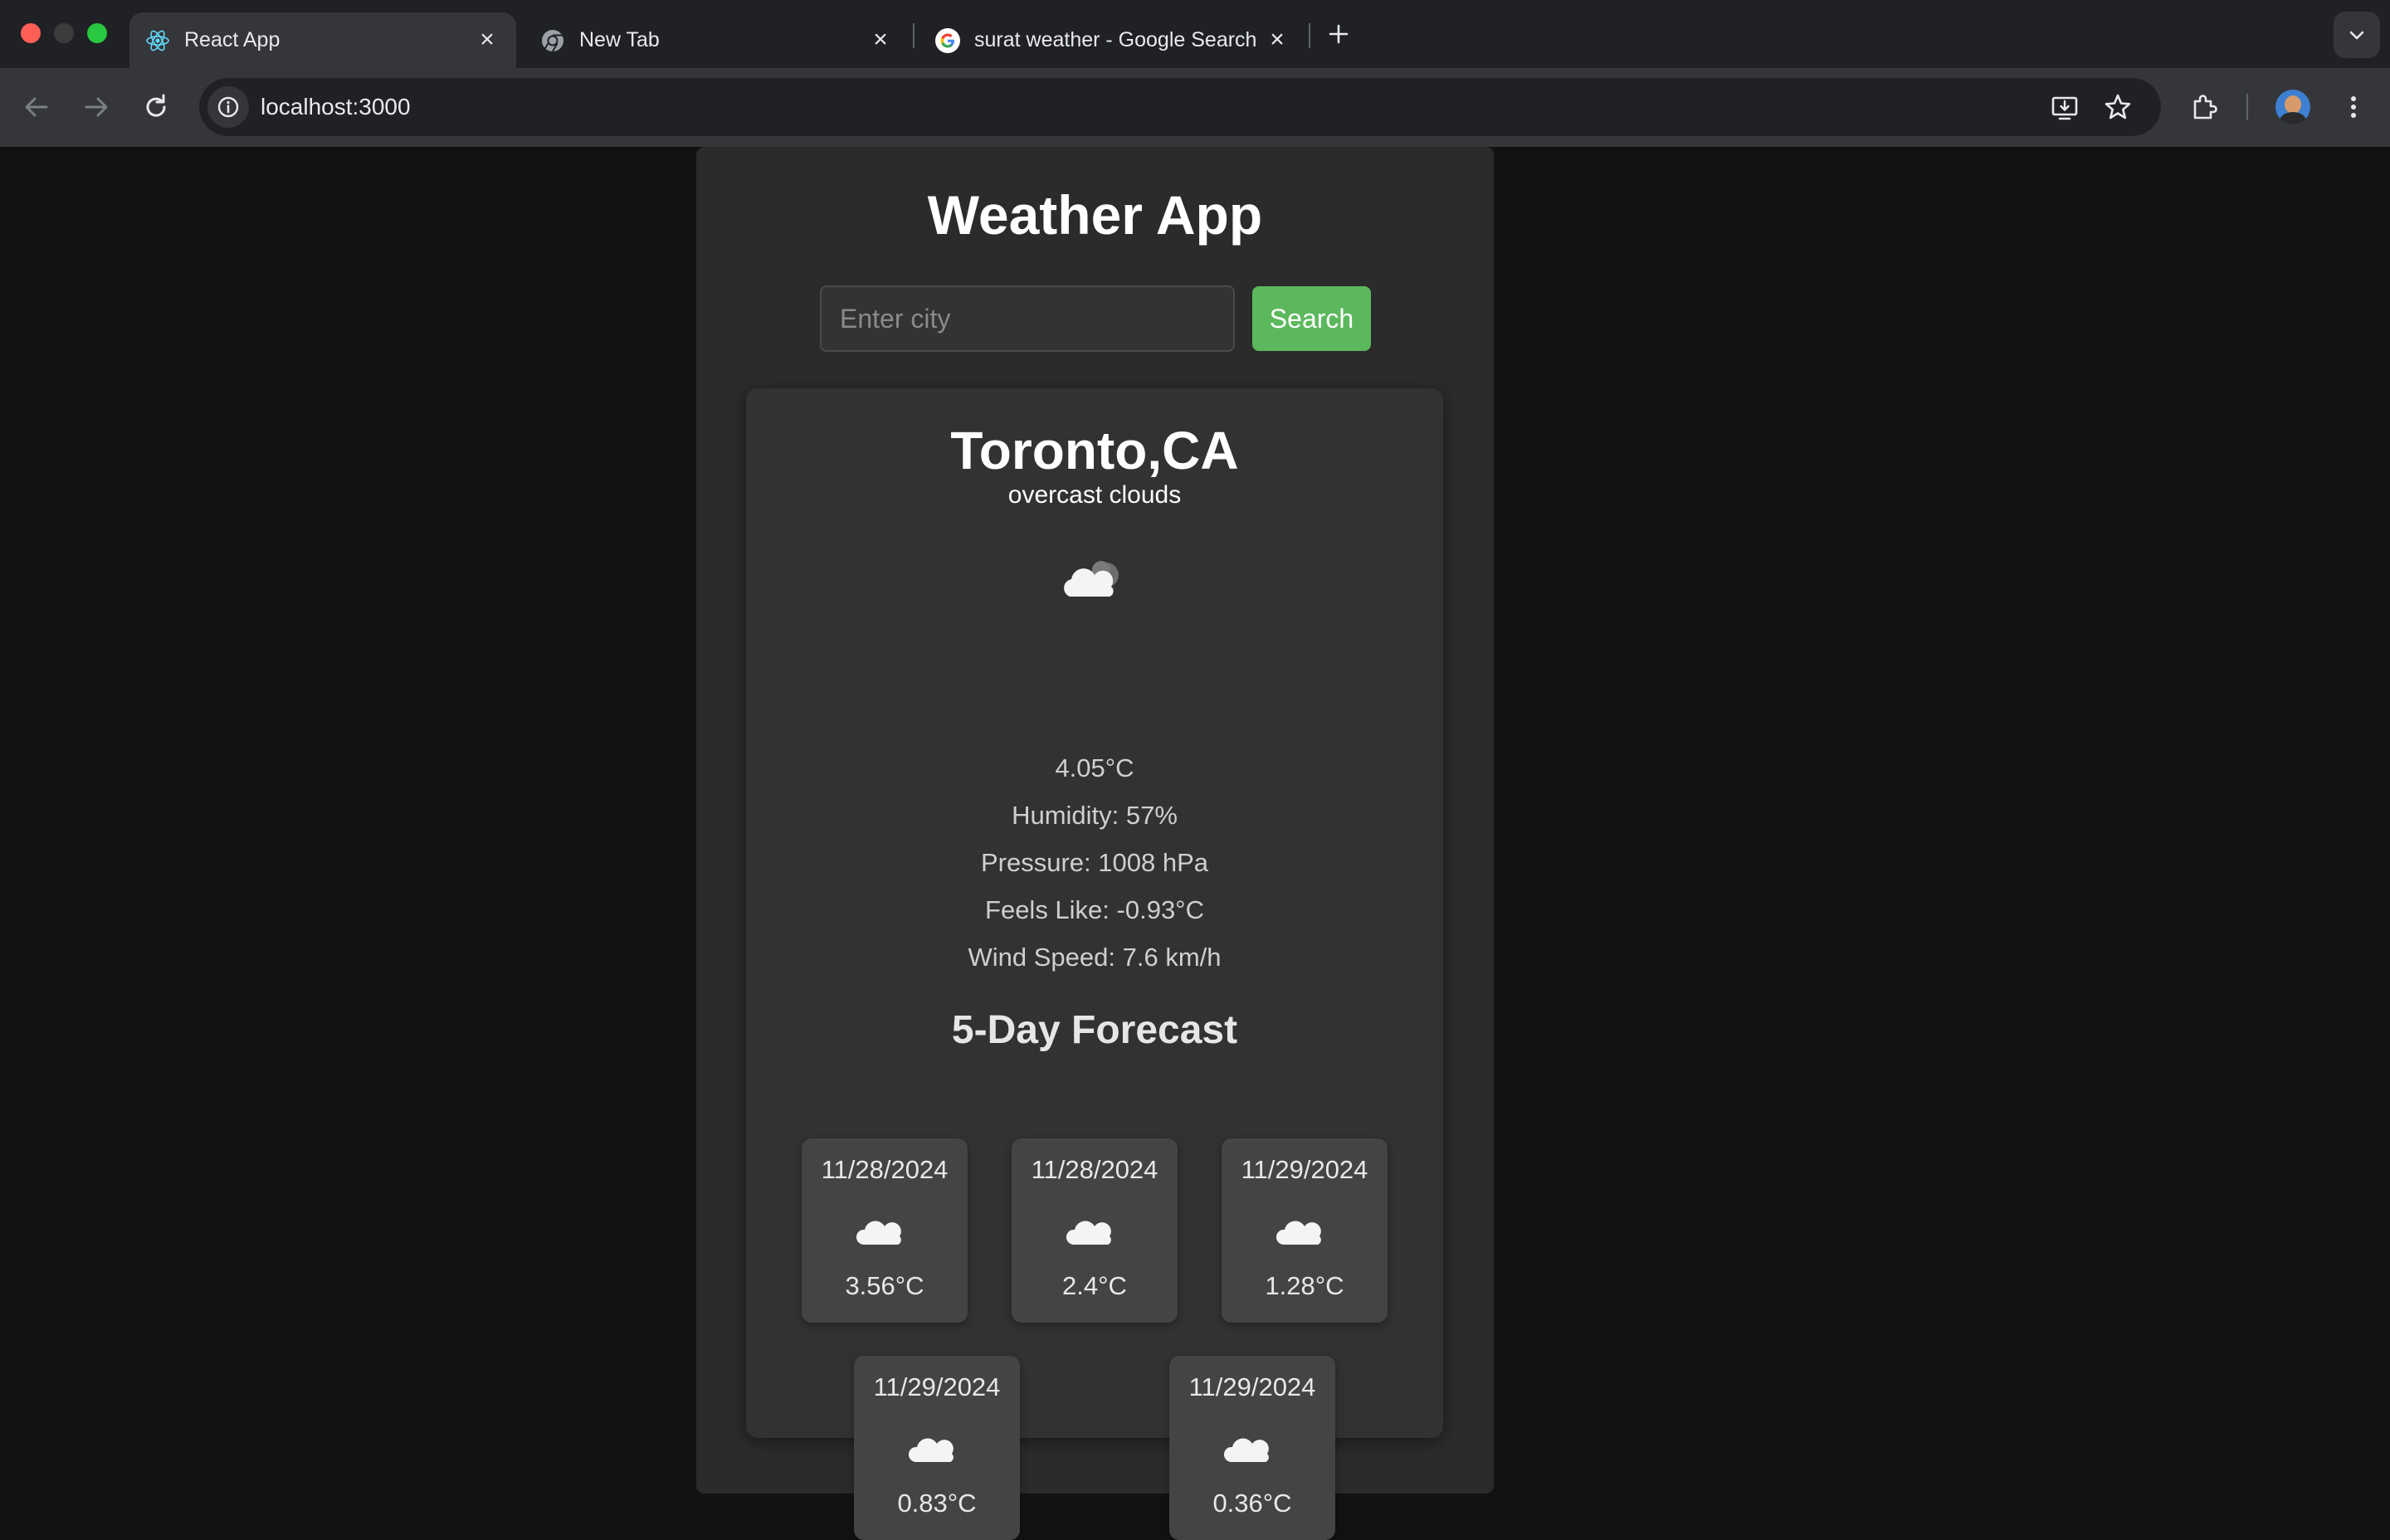 The height and width of the screenshot is (1540, 2390). Describe the element at coordinates (2292, 107) in the screenshot. I see `profile-avatar` at that location.